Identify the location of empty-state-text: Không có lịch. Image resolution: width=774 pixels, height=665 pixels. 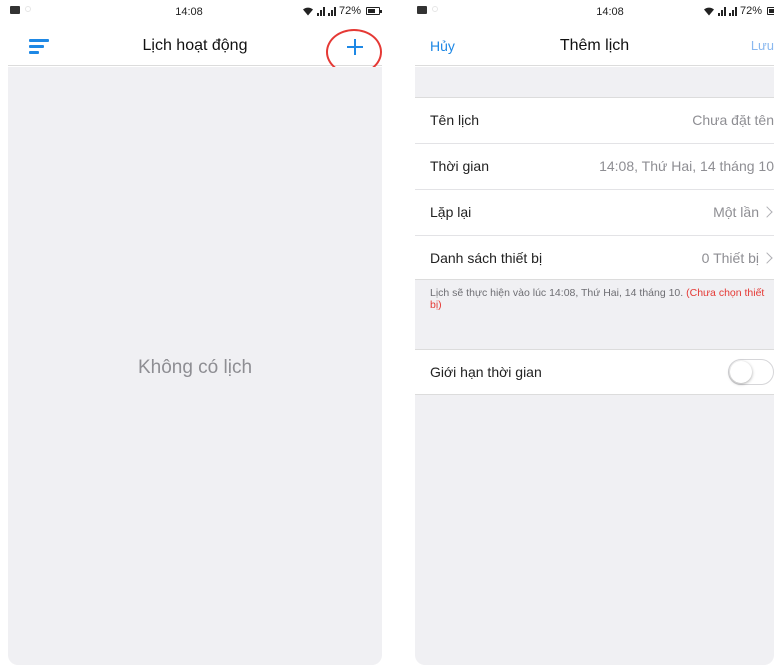
(195, 367).